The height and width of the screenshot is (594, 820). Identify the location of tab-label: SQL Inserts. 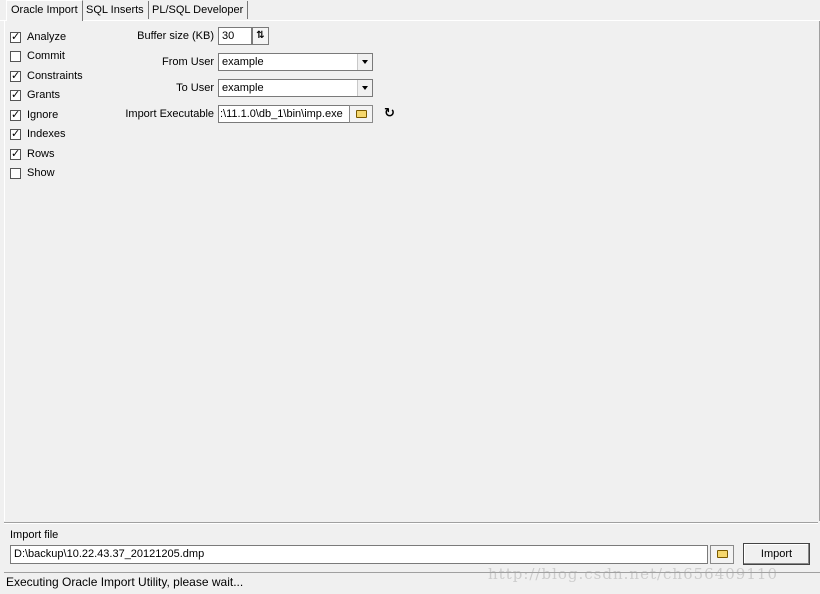
(115, 10).